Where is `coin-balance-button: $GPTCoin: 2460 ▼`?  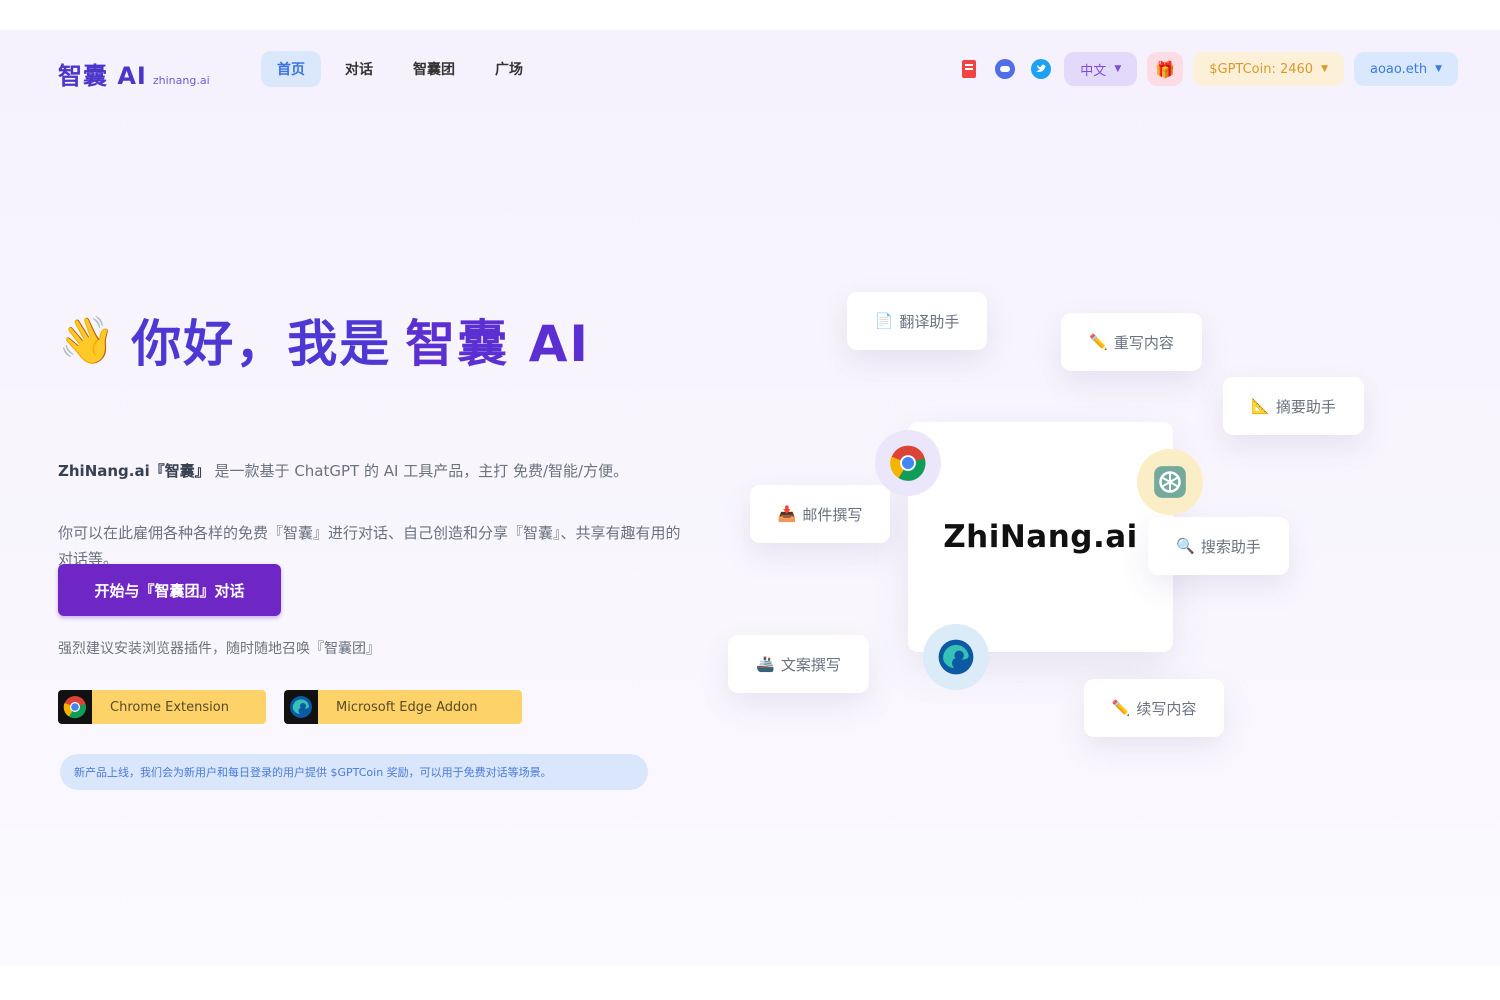
coin-balance-button: $GPTCoin: 2460 ▼ is located at coordinates (1268, 69).